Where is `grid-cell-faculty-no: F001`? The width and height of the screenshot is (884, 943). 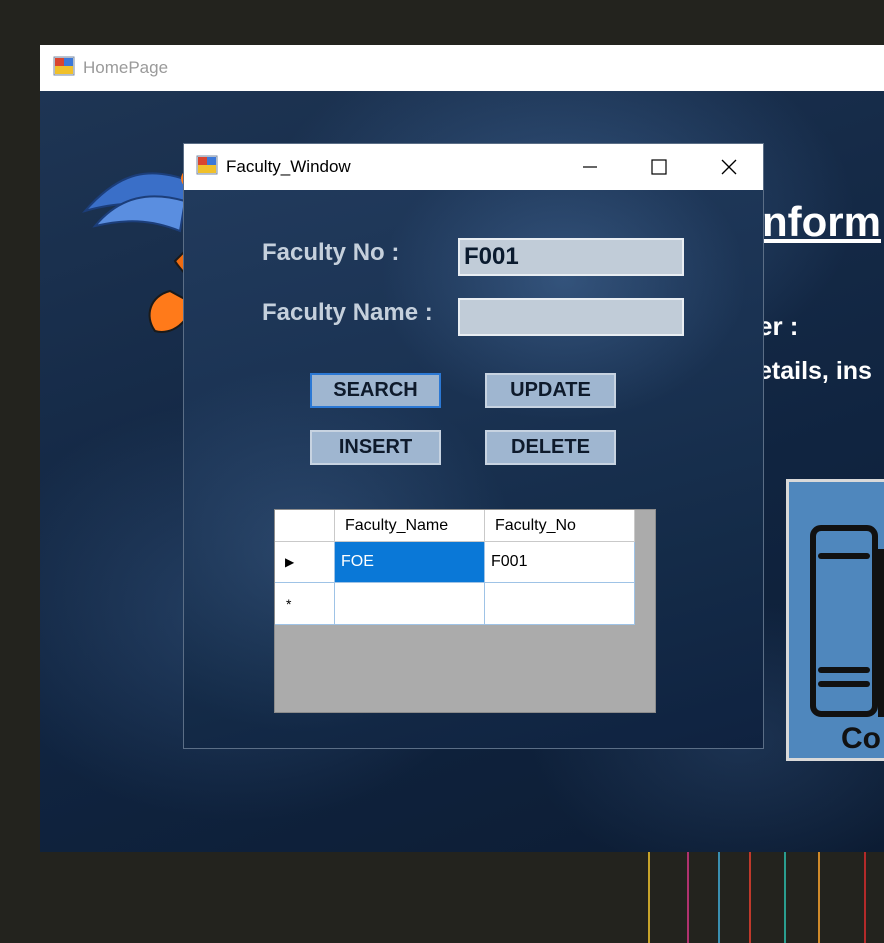 grid-cell-faculty-no: F001 is located at coordinates (560, 562).